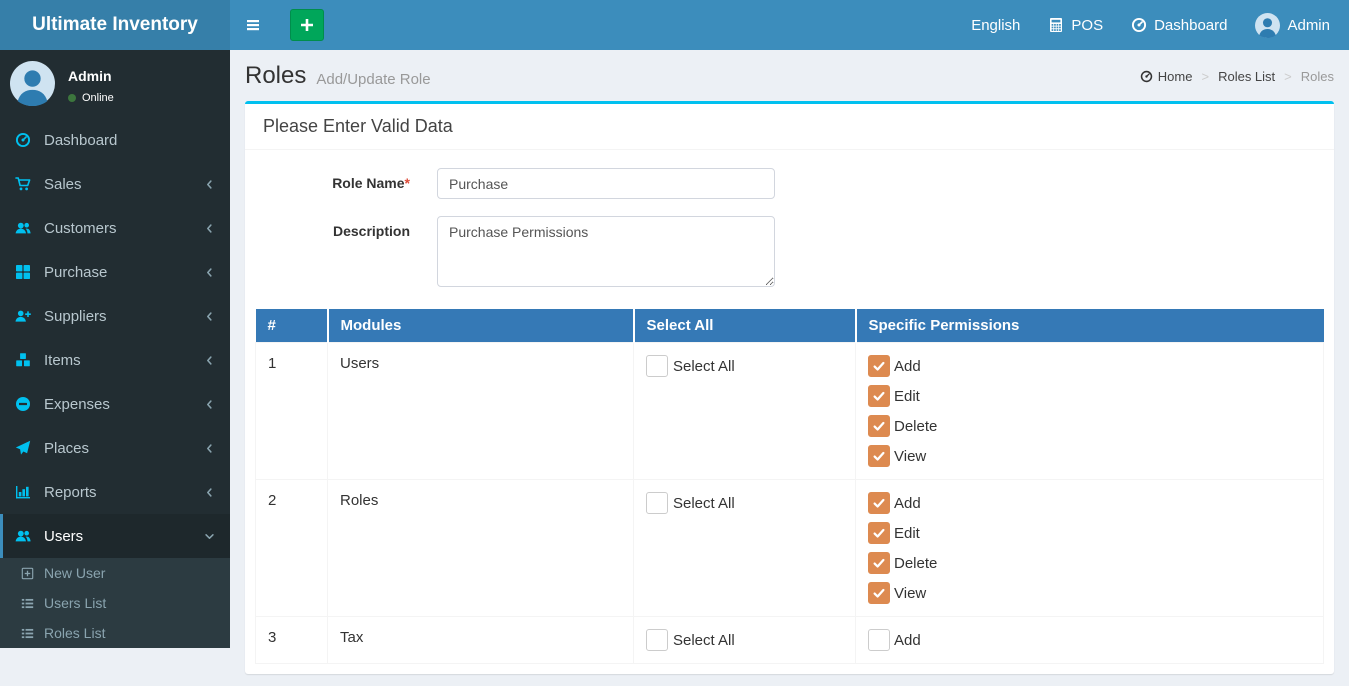  I want to click on sidebar-item-dashboard: Dashboard, so click(115, 140).